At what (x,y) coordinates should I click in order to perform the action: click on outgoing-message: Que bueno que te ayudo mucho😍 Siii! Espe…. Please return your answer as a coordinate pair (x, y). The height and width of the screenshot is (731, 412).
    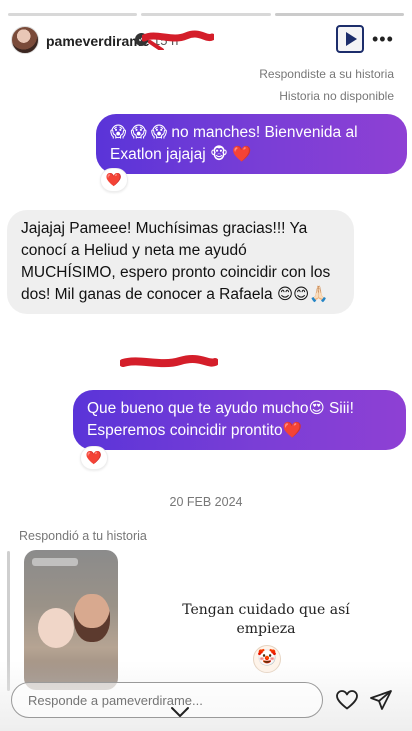
    Looking at the image, I should click on (239, 420).